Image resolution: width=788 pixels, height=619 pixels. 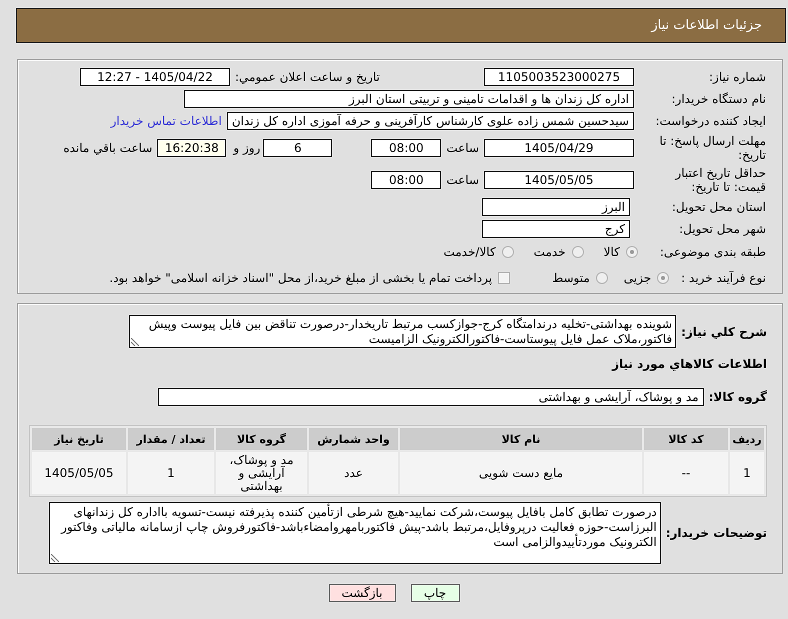 I want to click on announcement-date-field: 1405/04/22 - 12:27, so click(x=155, y=77).